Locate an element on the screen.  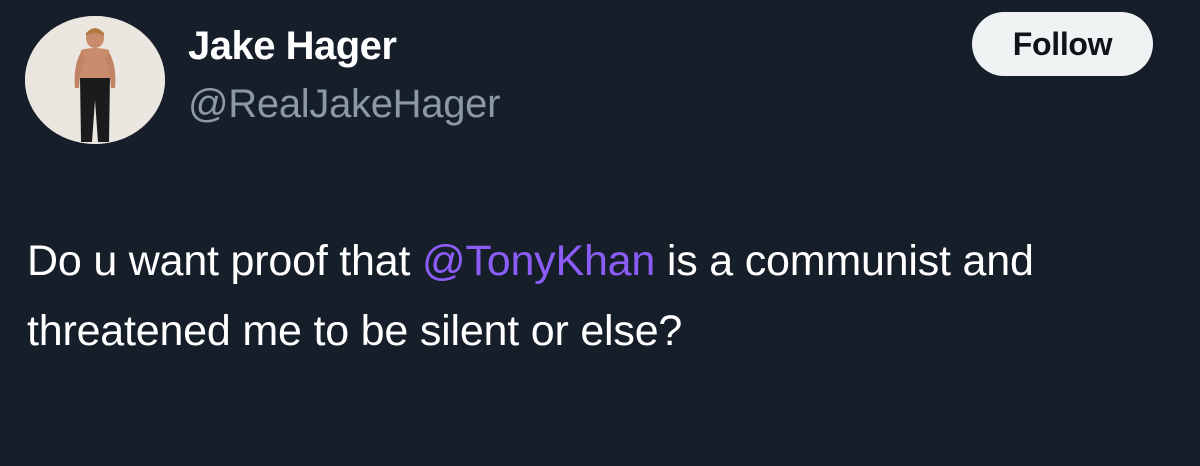
profile-photo-icon is located at coordinates (95, 80).